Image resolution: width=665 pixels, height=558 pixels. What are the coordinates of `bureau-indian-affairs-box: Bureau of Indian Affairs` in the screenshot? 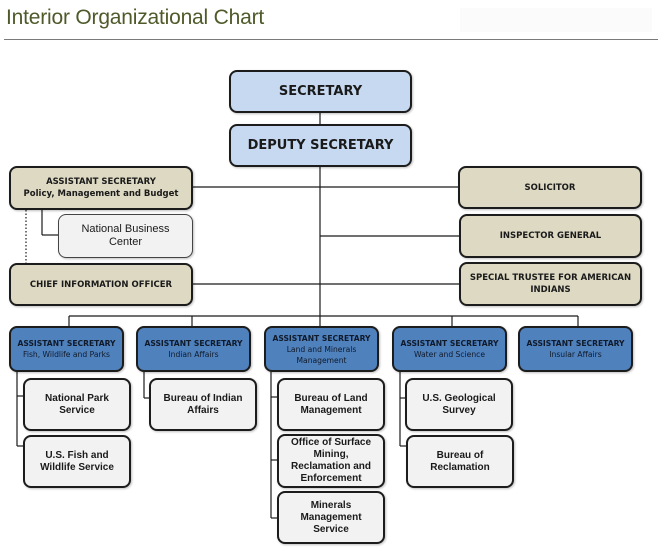 It's located at (203, 404).